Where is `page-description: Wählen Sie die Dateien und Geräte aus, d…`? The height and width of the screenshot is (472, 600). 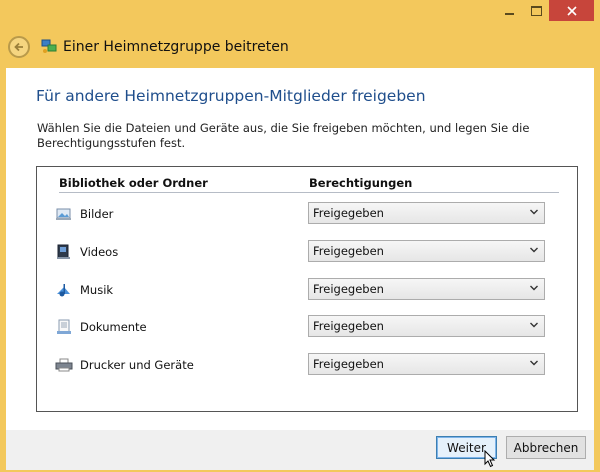
page-description: Wählen Sie die Dateien und Geräte aus, d… is located at coordinates (283, 136).